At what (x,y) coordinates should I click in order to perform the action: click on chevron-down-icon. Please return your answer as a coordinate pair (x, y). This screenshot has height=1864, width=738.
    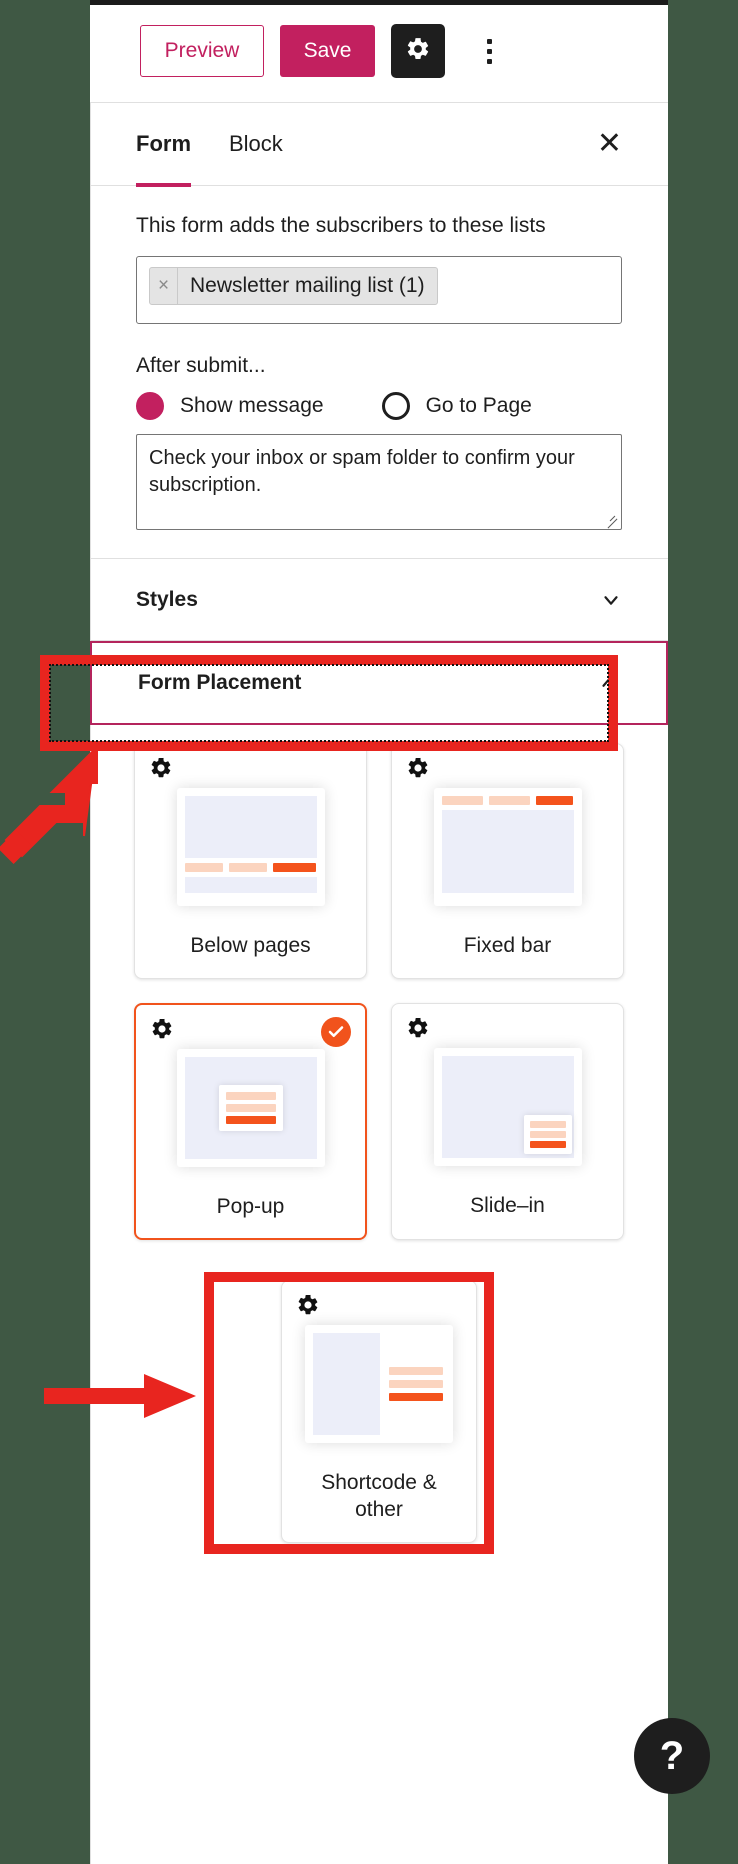
    Looking at the image, I should click on (611, 600).